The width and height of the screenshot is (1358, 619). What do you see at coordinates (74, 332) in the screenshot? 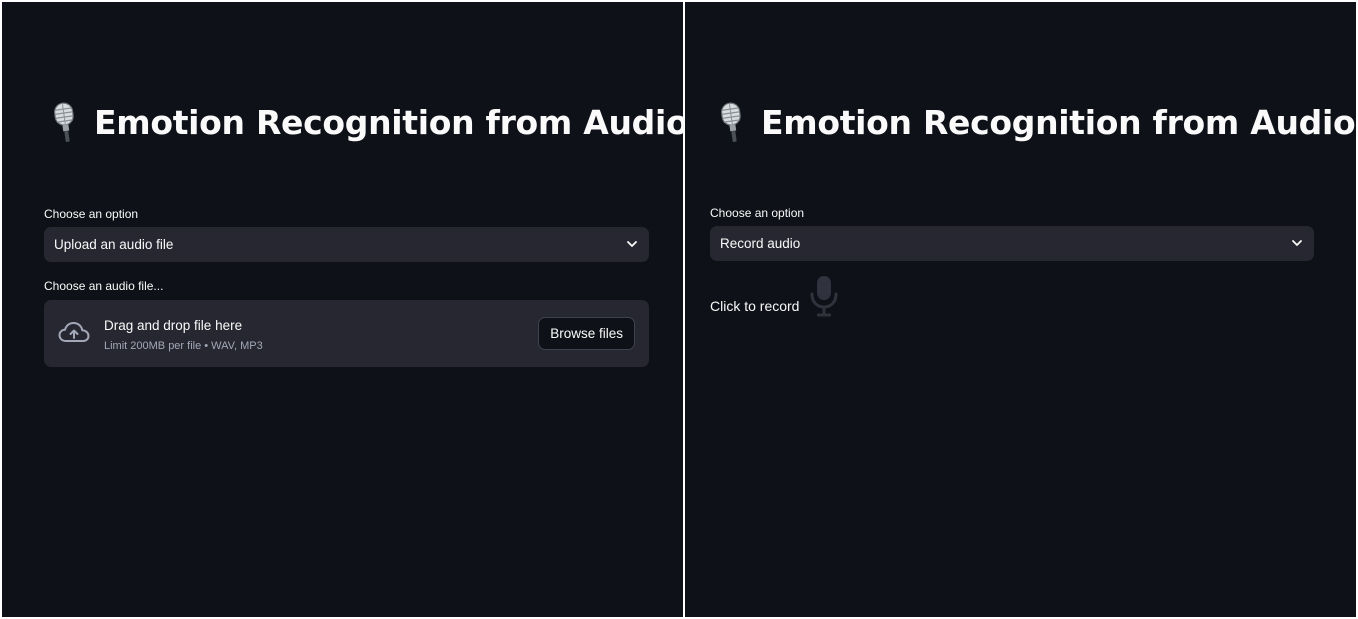
I see `cloud-upload-icon` at bounding box center [74, 332].